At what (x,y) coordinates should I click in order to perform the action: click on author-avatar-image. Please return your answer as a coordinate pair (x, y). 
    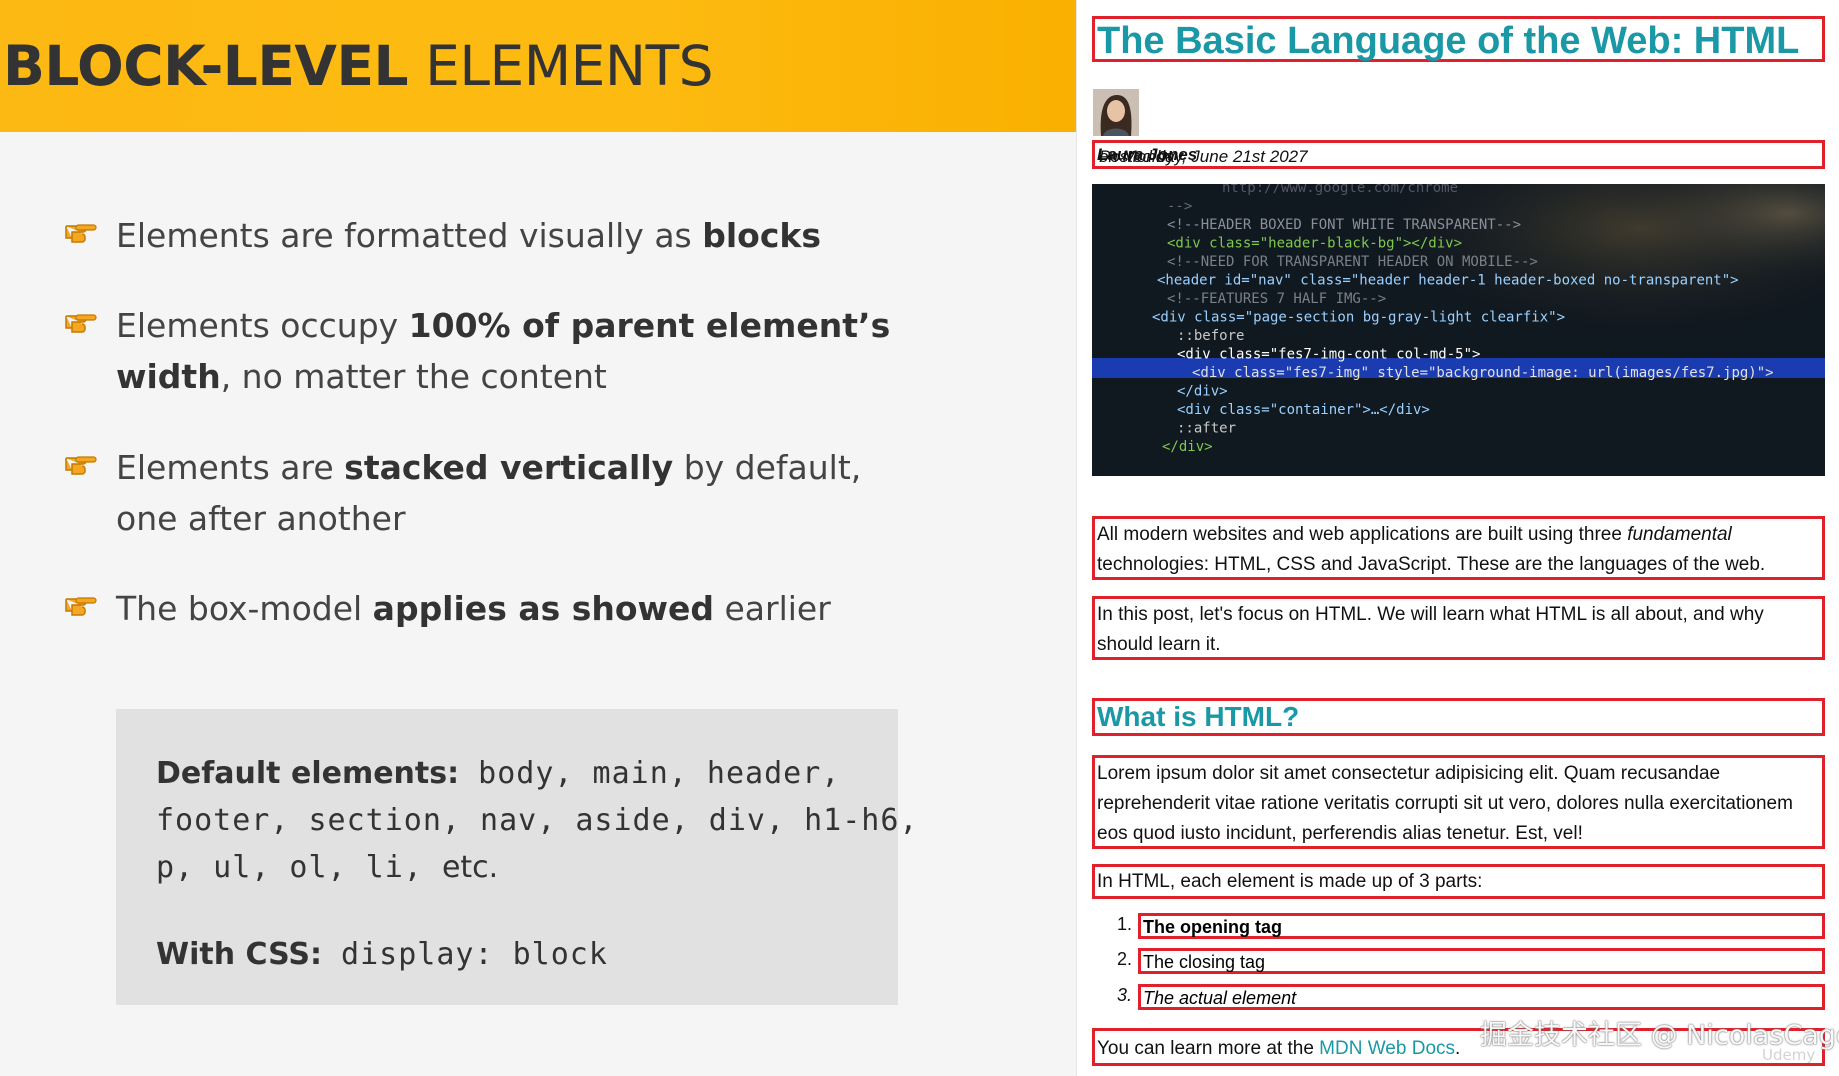
    Looking at the image, I should click on (1116, 112).